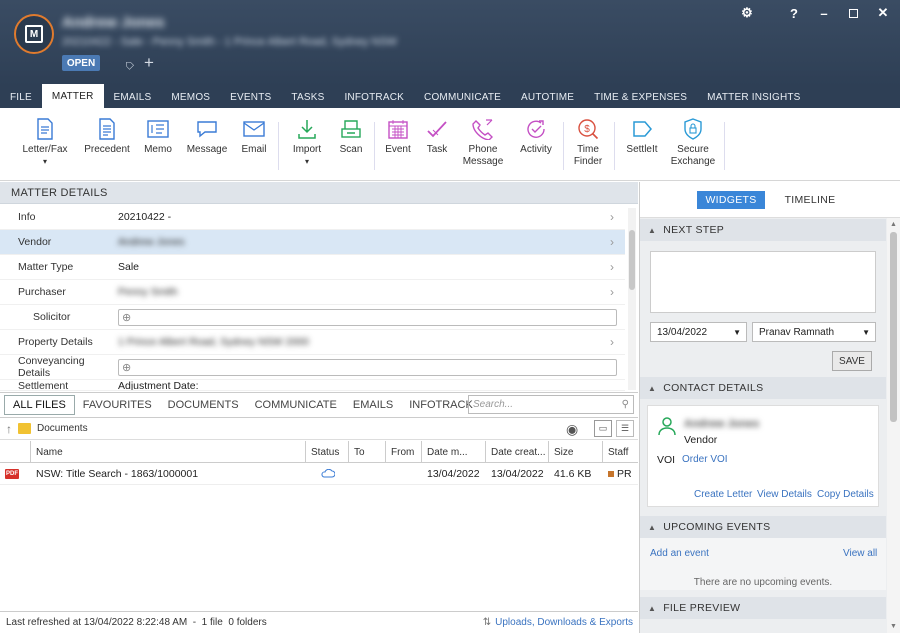 This screenshot has width=900, height=633. Describe the element at coordinates (763, 282) in the screenshot. I see `next-step-textarea` at that location.